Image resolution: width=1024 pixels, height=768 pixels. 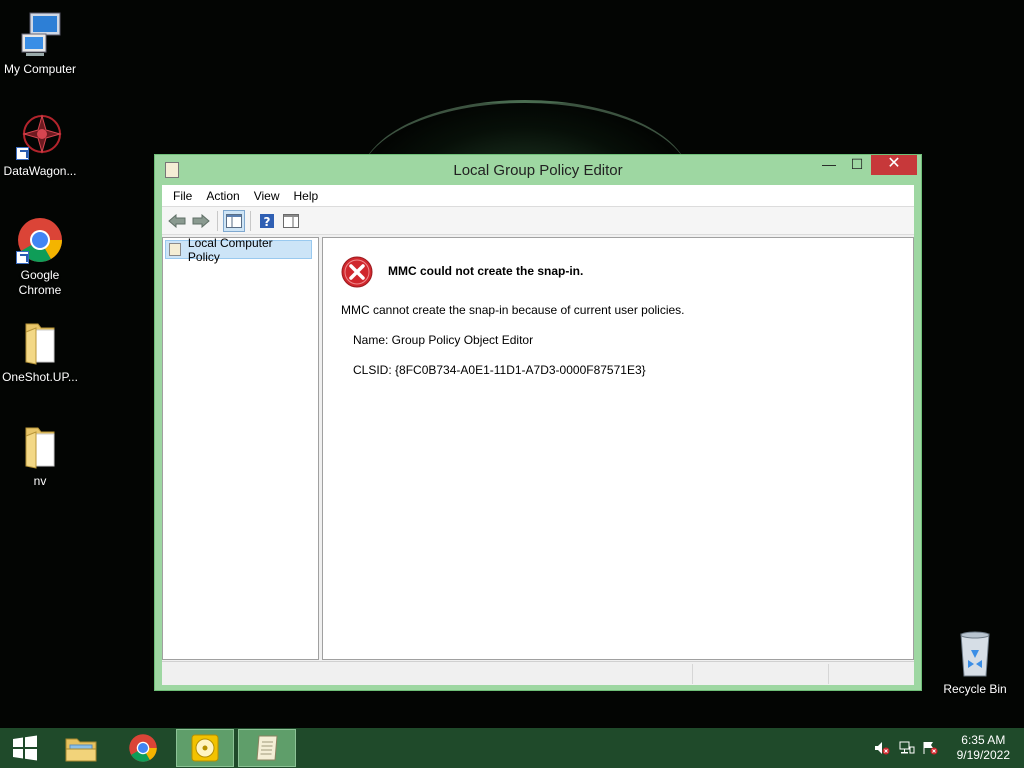 I want to click on desktop-icon-label: My Computer, so click(x=40, y=69).